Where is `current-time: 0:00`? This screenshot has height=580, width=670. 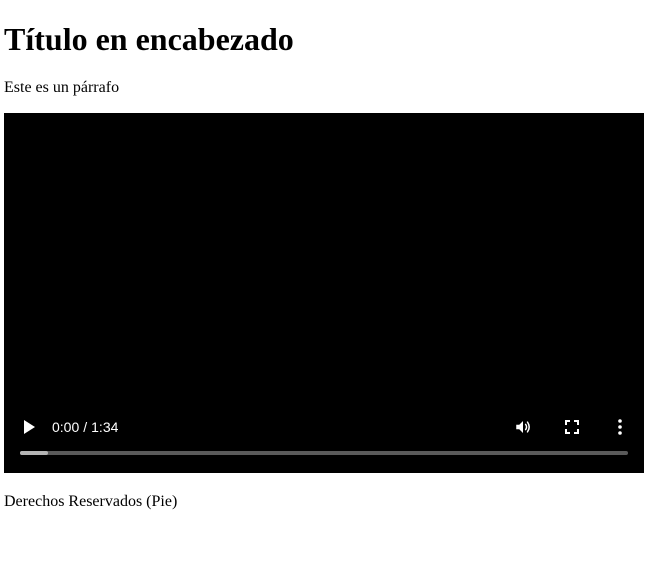 current-time: 0:00 is located at coordinates (66, 427).